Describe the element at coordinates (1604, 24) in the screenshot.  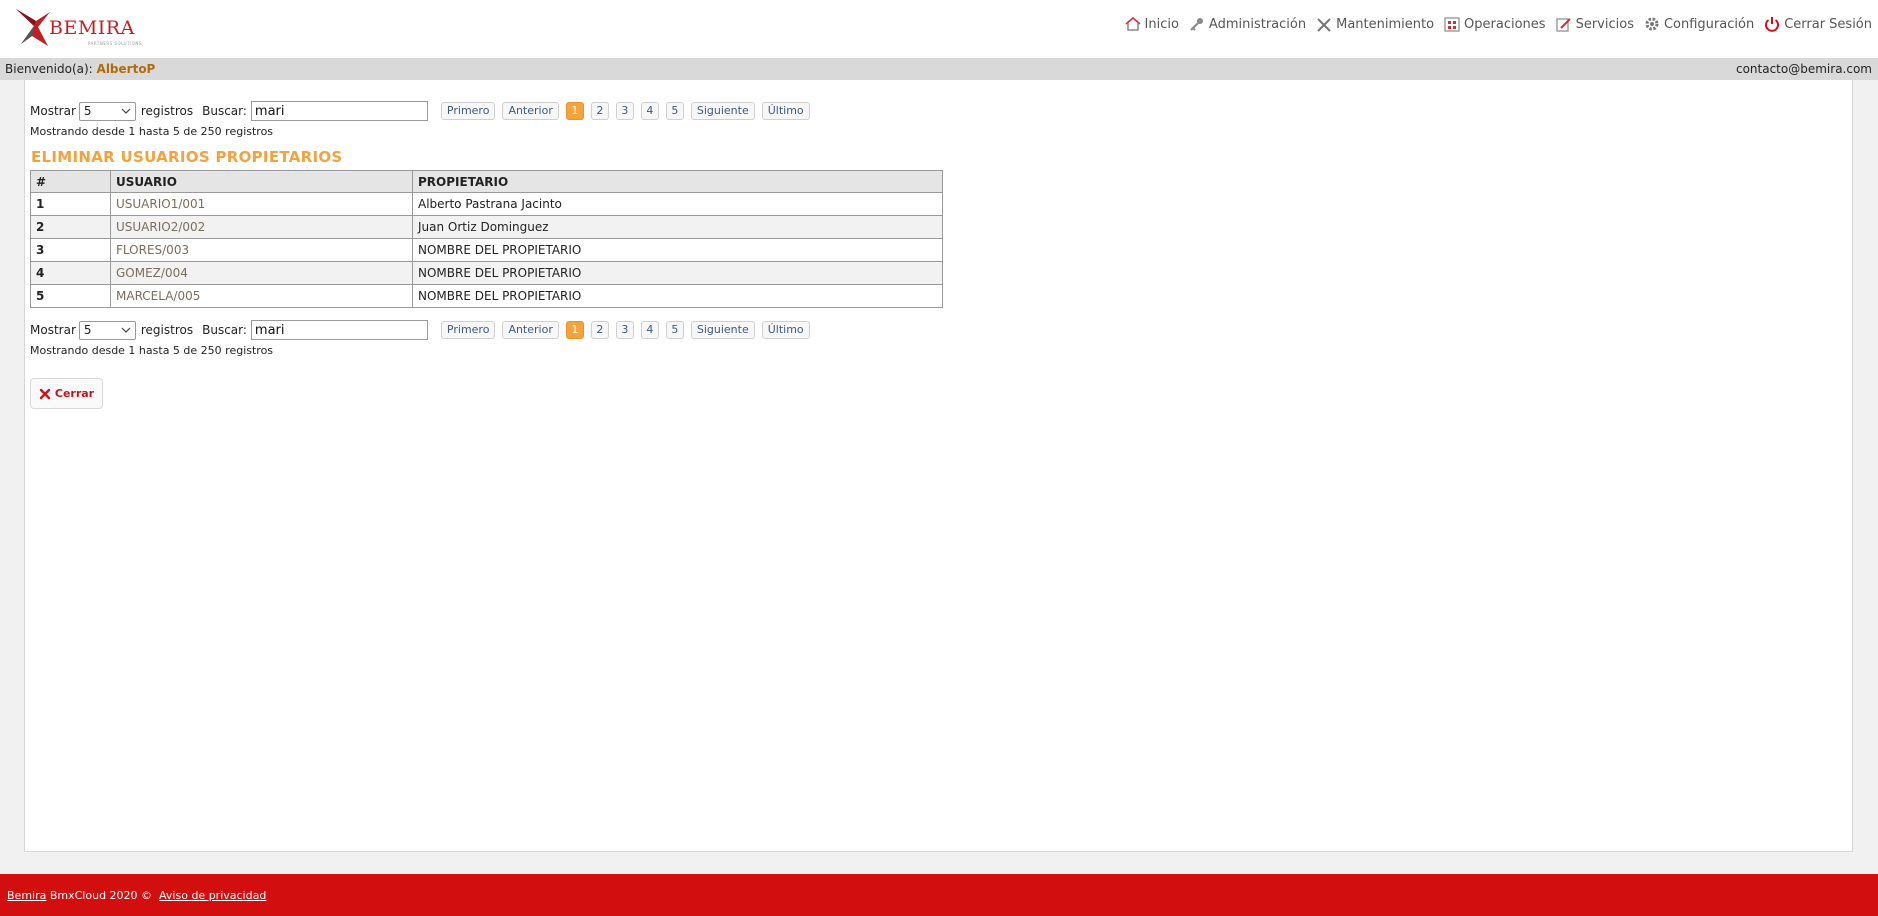
I see `nav-servicios-label: Servicios` at that location.